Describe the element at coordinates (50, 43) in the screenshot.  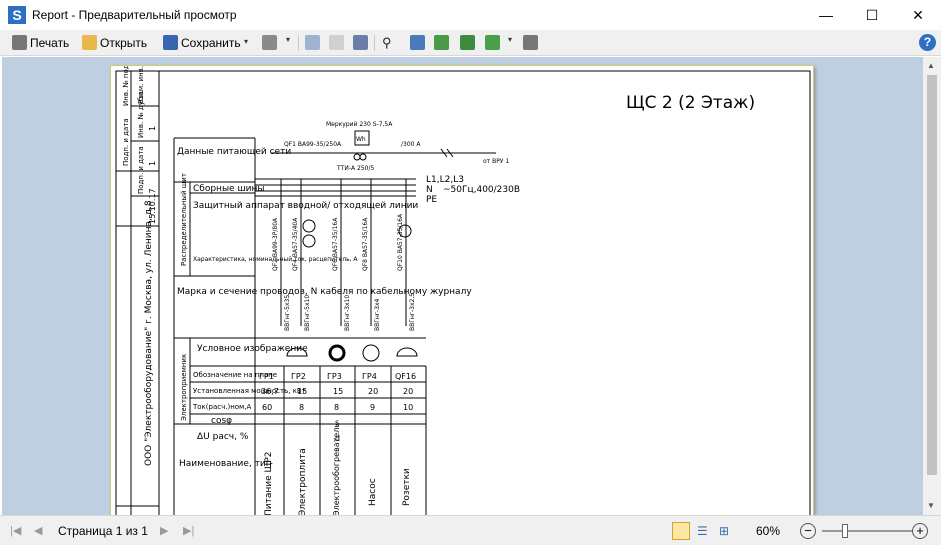
I see `print-label: Печать` at that location.